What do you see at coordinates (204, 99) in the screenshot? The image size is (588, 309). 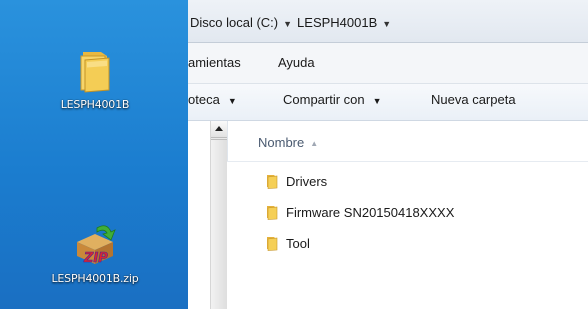 I see `include-in-library-label: oteca` at bounding box center [204, 99].